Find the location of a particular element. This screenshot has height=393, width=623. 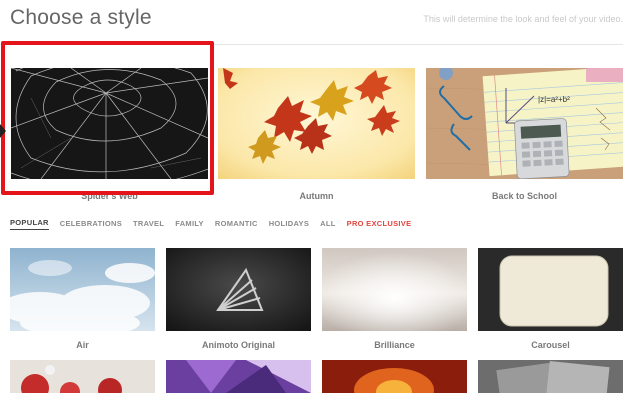

style-thumbnail-air is located at coordinates (82, 289).